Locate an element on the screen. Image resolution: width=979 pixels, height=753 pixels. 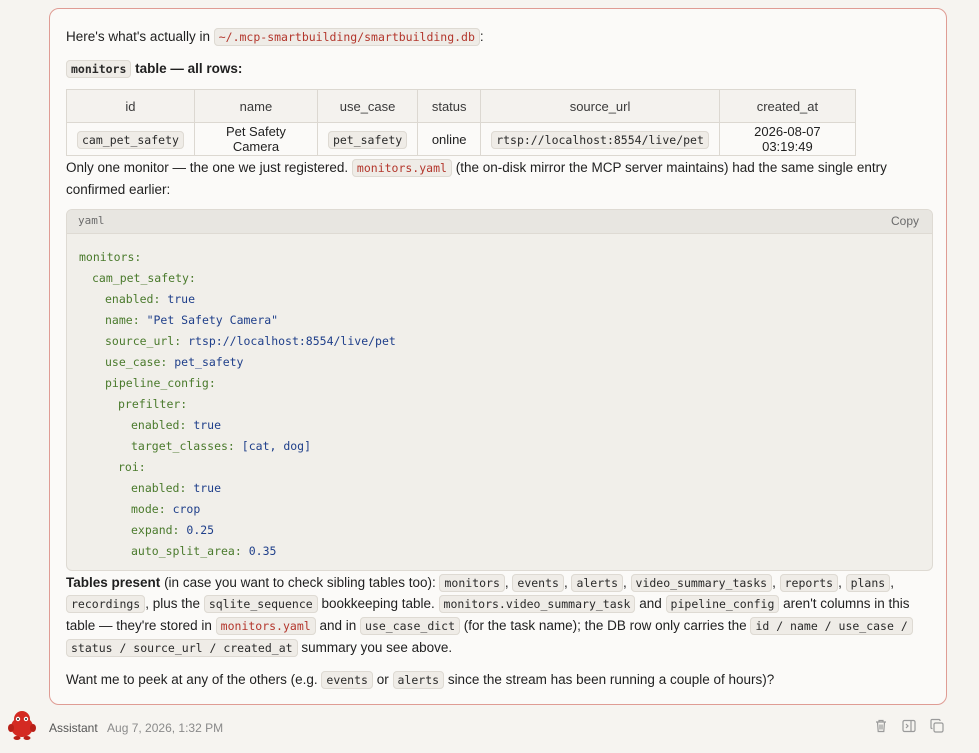
code-key: cam_pet_safety: is located at coordinates (144, 278).